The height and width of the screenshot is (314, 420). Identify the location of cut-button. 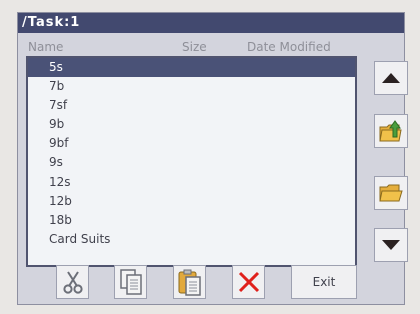
(72, 282).